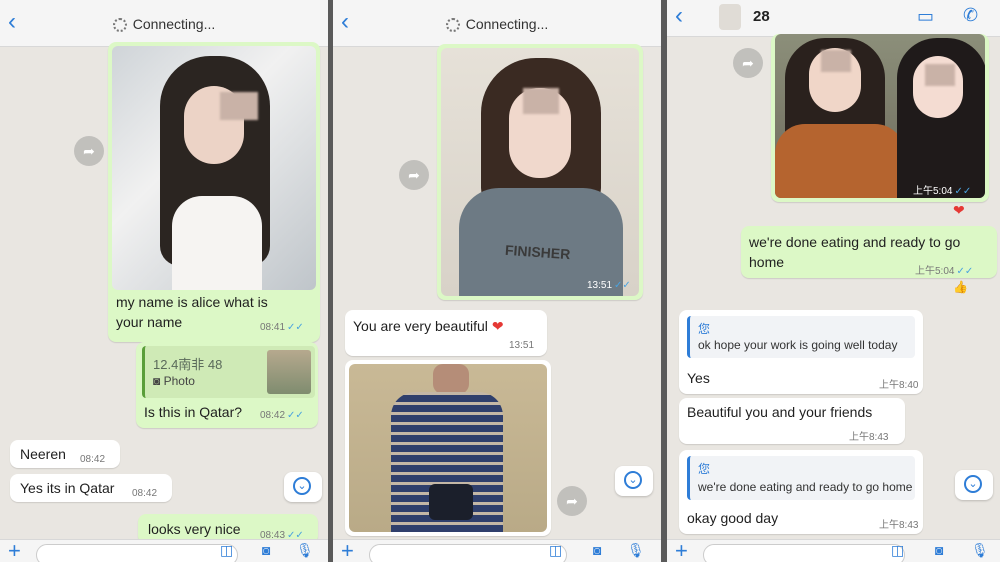 The image size is (1000, 562). What do you see at coordinates (67, 488) in the screenshot?
I see `message-text: Yes its in Qatar` at bounding box center [67, 488].